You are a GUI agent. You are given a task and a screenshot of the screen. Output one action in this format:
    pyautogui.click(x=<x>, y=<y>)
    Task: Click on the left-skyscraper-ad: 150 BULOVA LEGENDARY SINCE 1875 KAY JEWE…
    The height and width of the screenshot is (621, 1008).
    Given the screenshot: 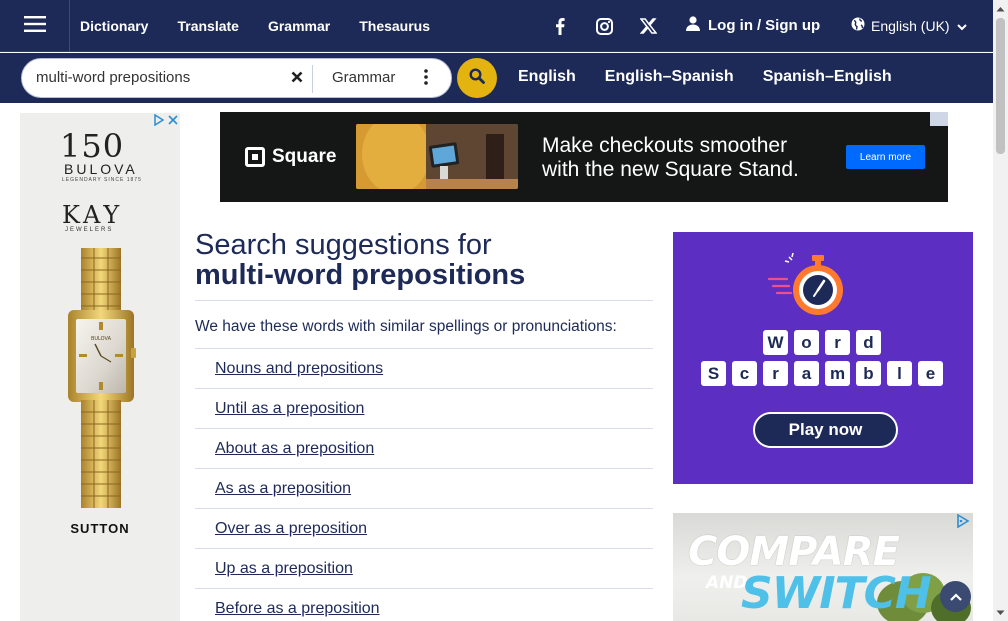 What is the action you would take?
    pyautogui.click(x=100, y=367)
    